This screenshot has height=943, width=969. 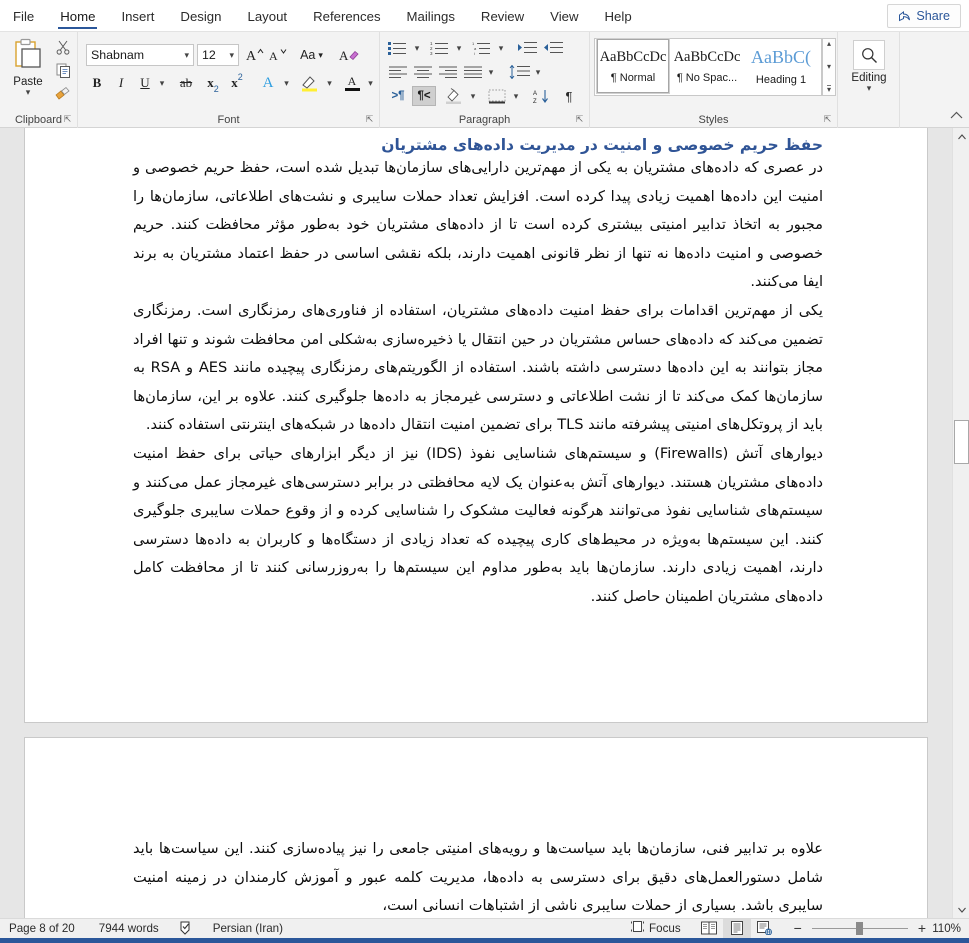 What do you see at coordinates (949, 928) in the screenshot?
I see `zoom-level-label: 110%` at bounding box center [949, 928].